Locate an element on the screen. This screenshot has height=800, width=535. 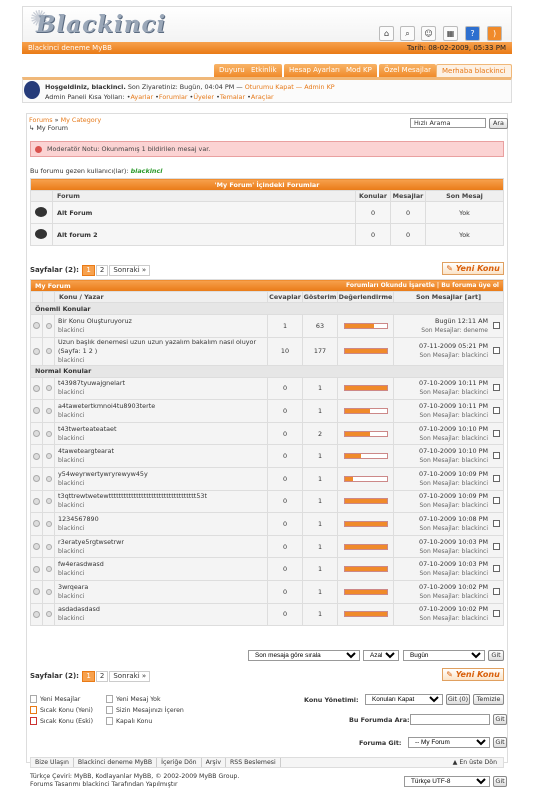
nav-duyuru: Duyuru is located at coordinates (232, 70).